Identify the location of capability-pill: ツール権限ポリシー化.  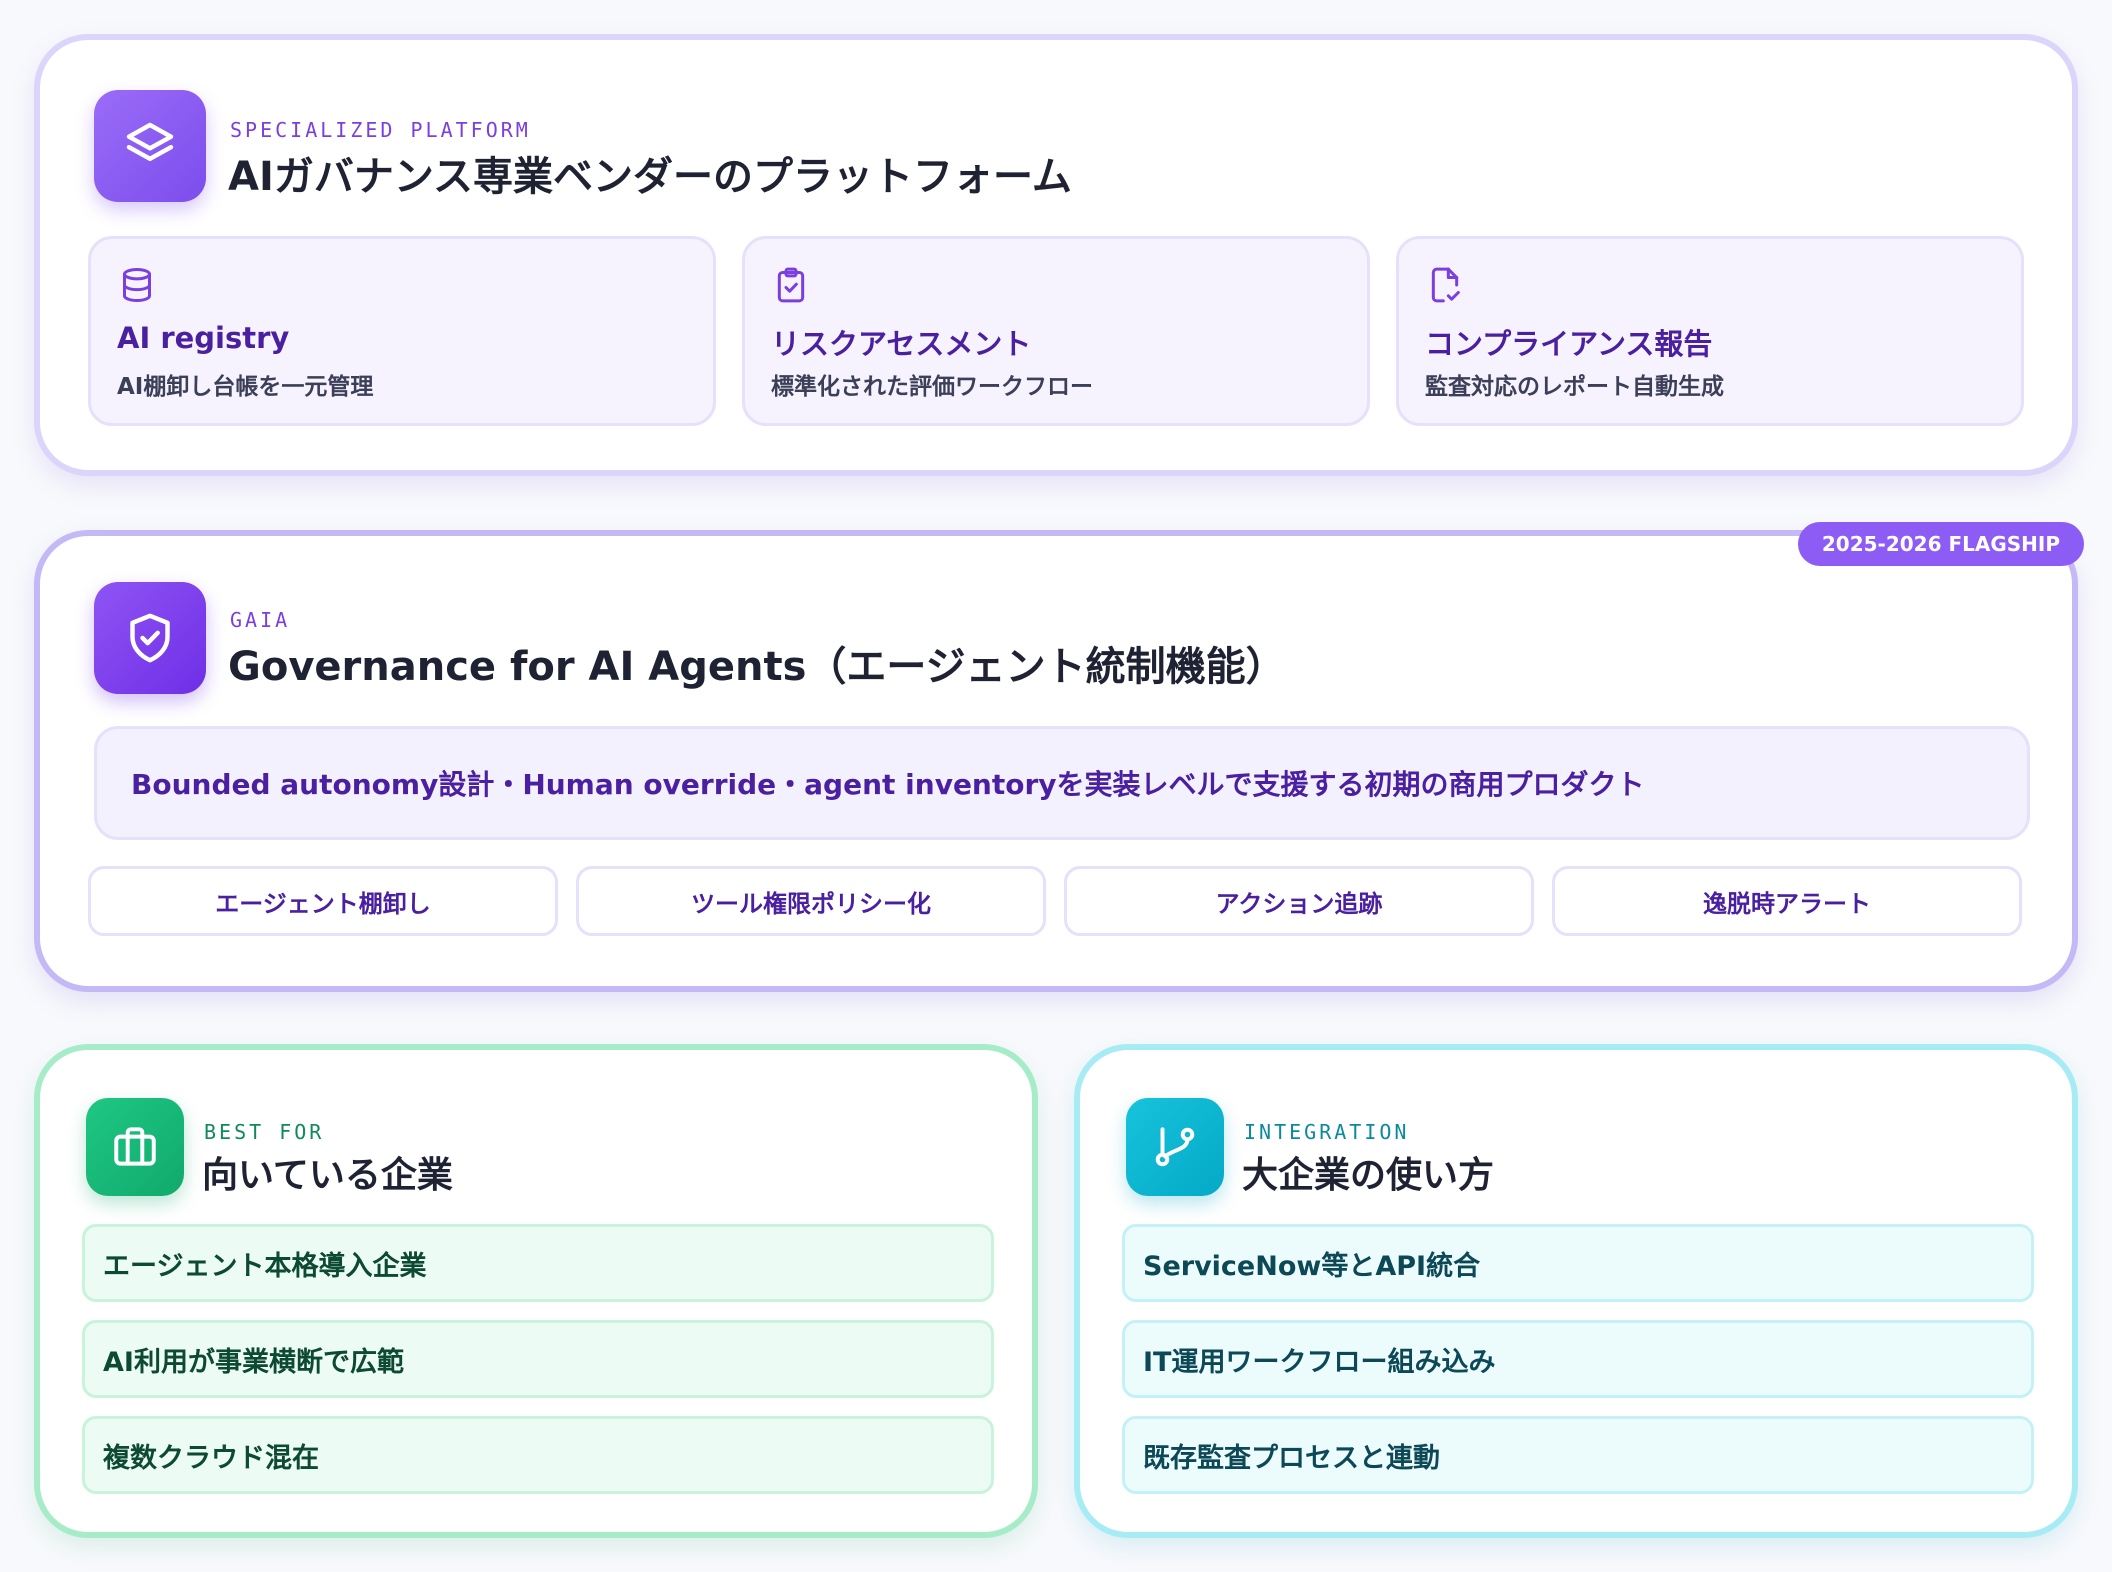
(811, 901).